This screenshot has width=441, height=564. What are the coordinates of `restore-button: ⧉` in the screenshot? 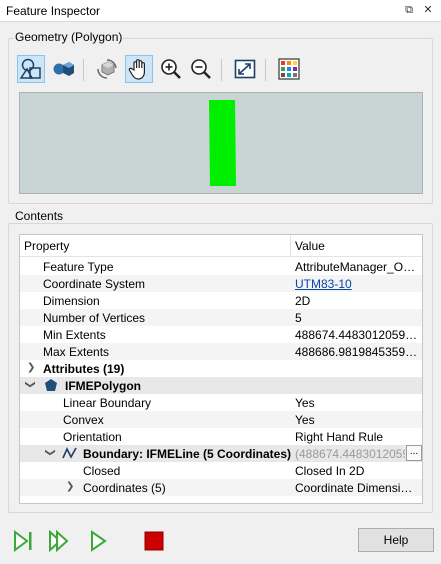 It's located at (409, 10).